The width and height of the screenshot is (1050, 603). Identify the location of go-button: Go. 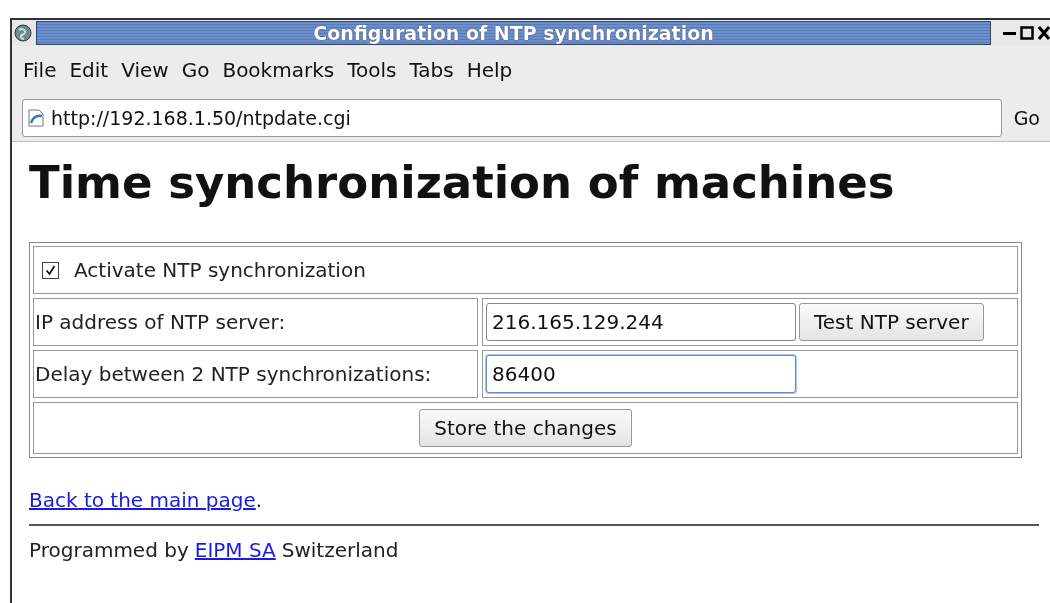
(1025, 117).